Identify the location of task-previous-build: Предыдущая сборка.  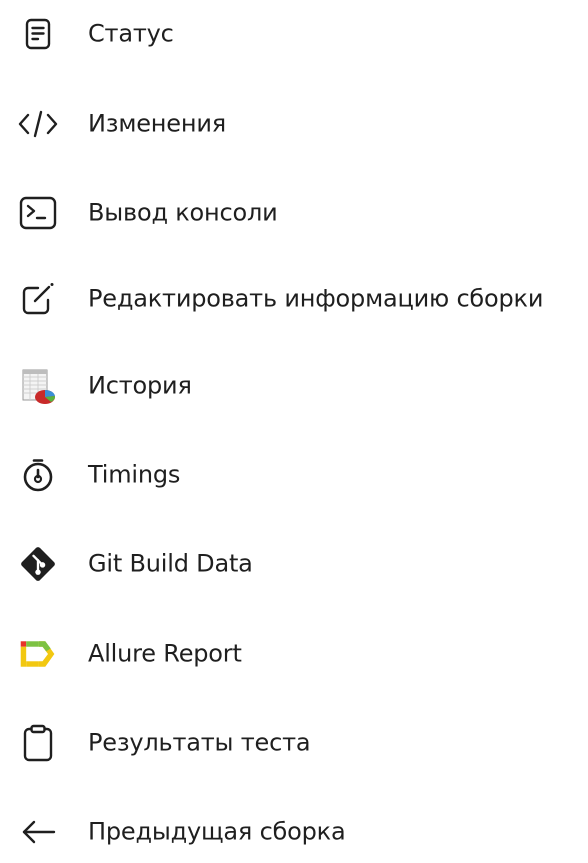
(294, 832).